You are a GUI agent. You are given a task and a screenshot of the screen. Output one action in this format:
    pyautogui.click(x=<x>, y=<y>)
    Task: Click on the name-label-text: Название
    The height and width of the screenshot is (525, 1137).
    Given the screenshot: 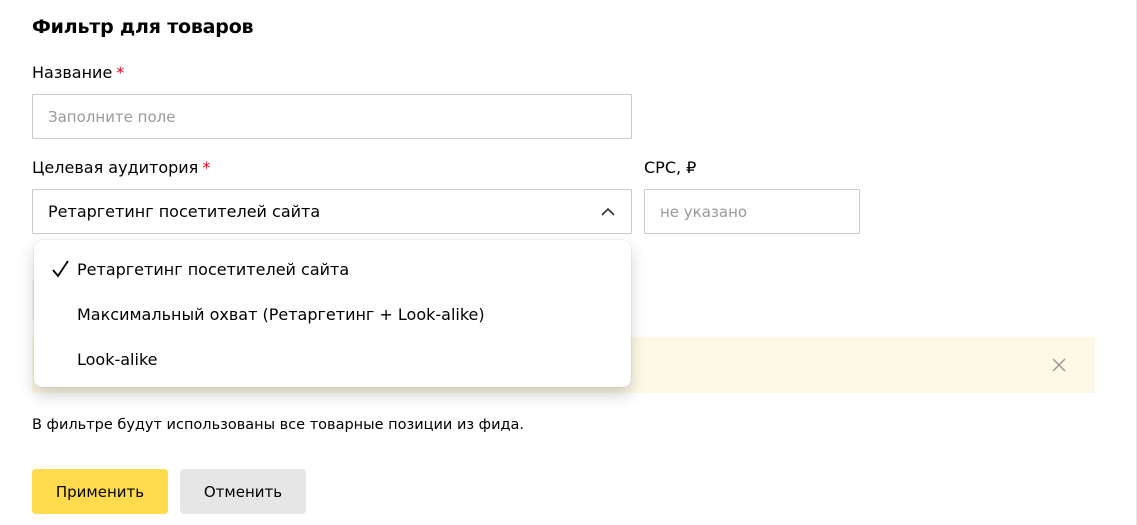 What is the action you would take?
    pyautogui.click(x=72, y=72)
    